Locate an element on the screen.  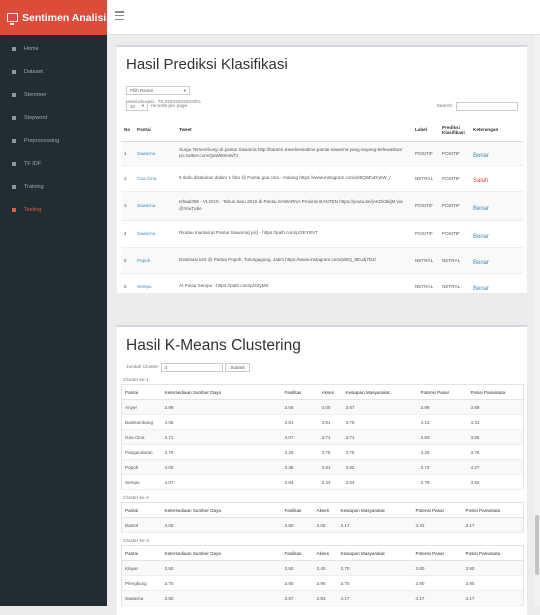
table-row: Sempu 4.07 3.64 3.43 3.64 3.79 3.93 is located at coordinates (322, 482).